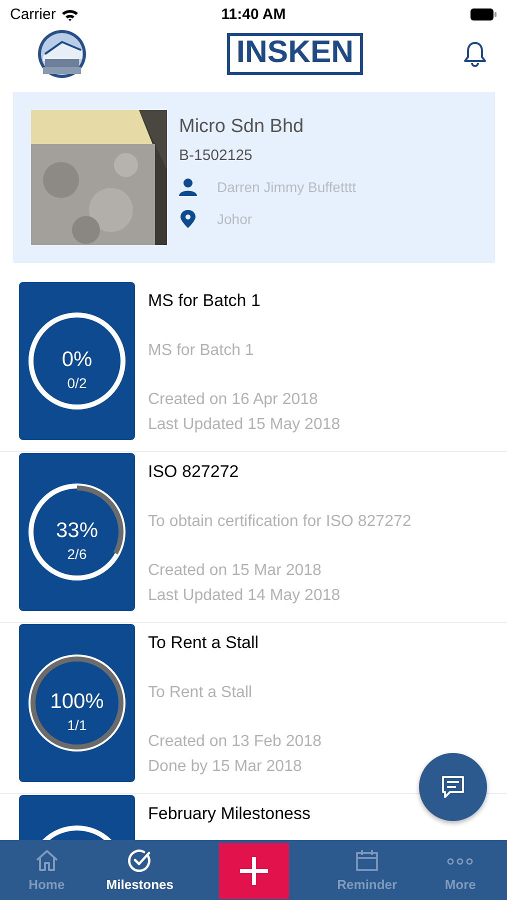 The height and width of the screenshot is (900, 507). Describe the element at coordinates (233, 400) in the screenshot. I see `created-date: Created on 16 Apr 2018` at that location.